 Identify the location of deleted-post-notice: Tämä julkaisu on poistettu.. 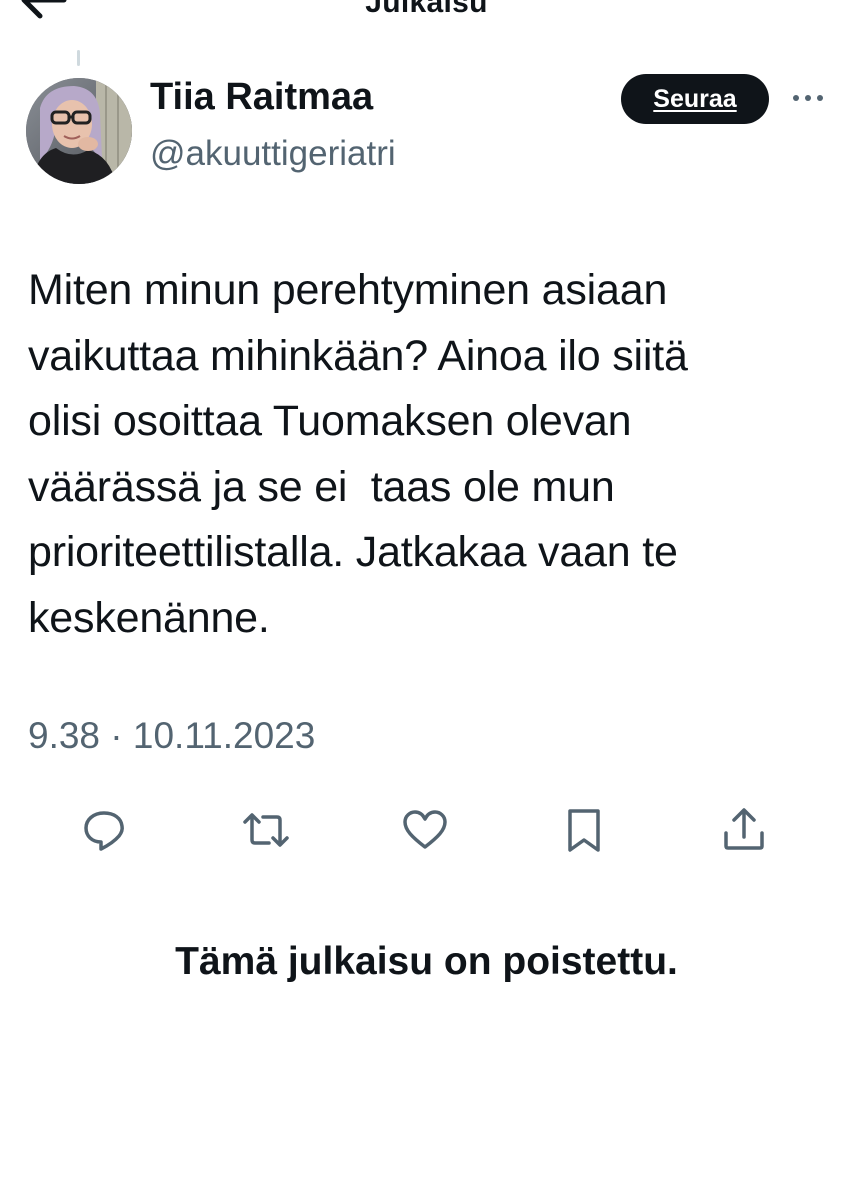
(426, 961).